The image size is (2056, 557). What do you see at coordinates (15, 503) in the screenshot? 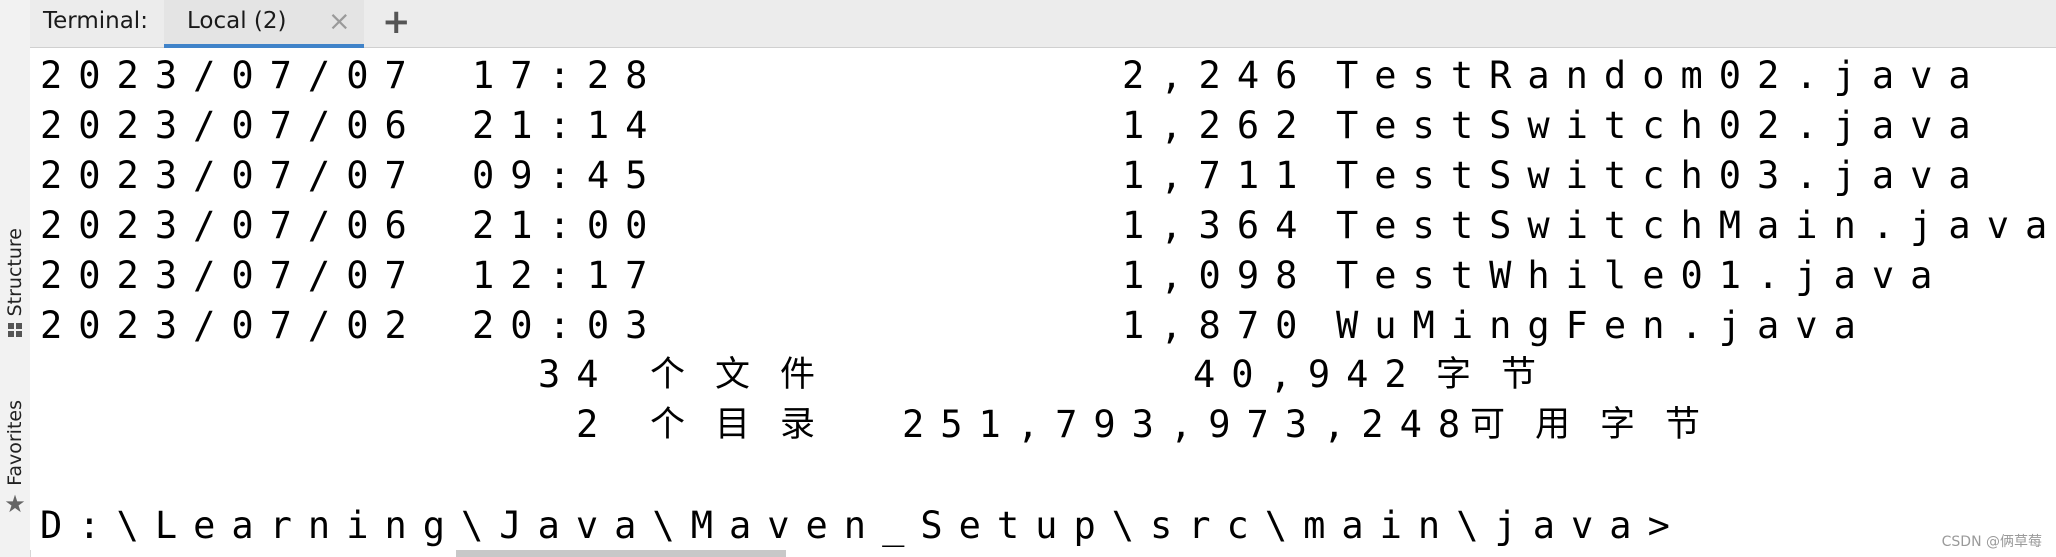
I see `star-icon: ★` at bounding box center [15, 503].